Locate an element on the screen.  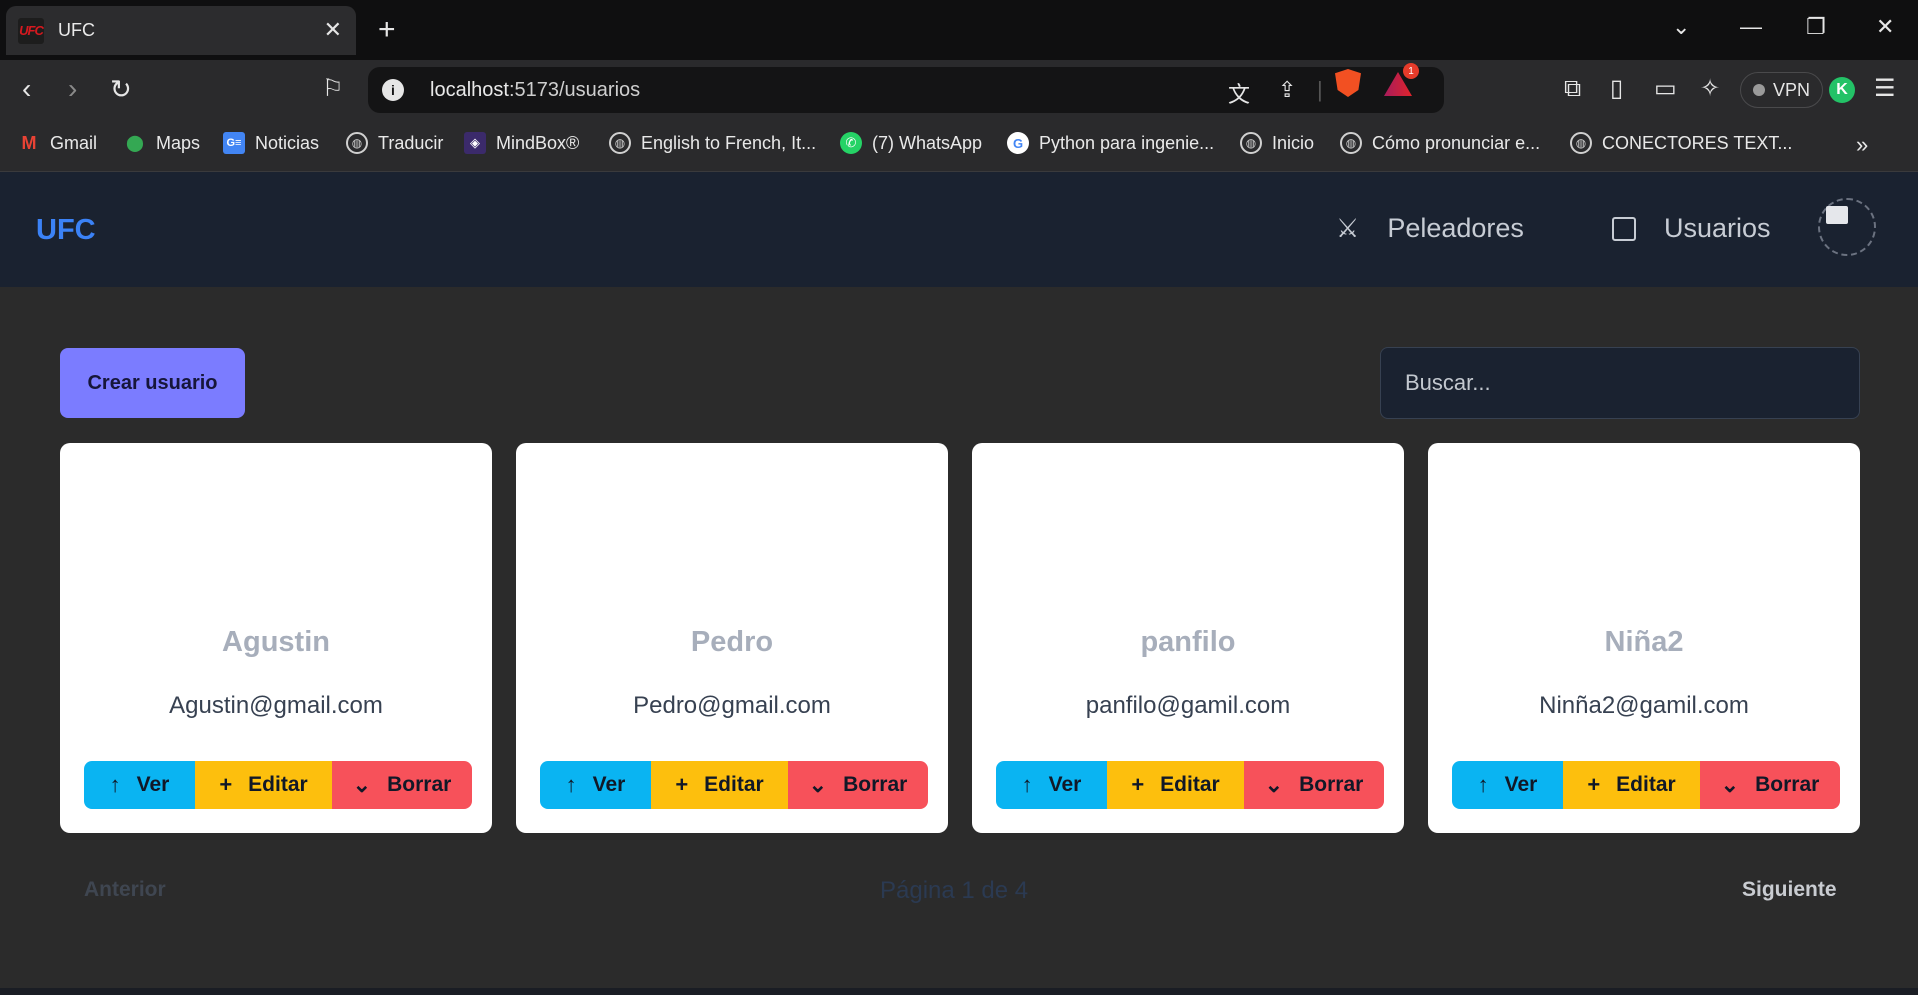
vpn-label: VPN is located at coordinates (1792, 89).